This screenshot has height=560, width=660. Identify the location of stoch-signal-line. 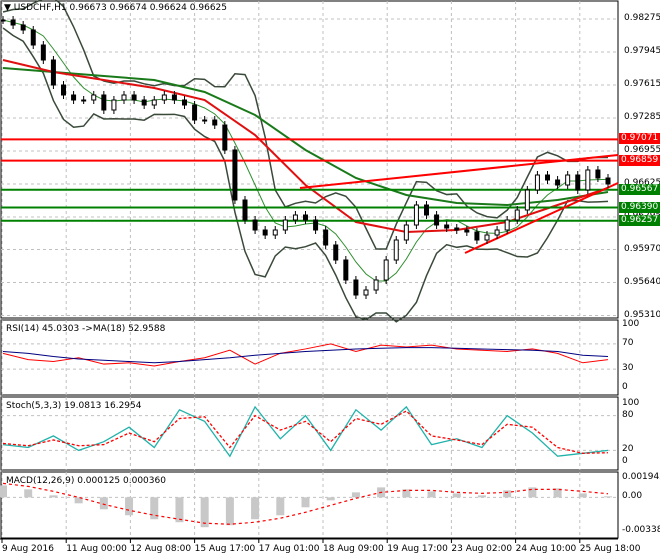
(305, 432).